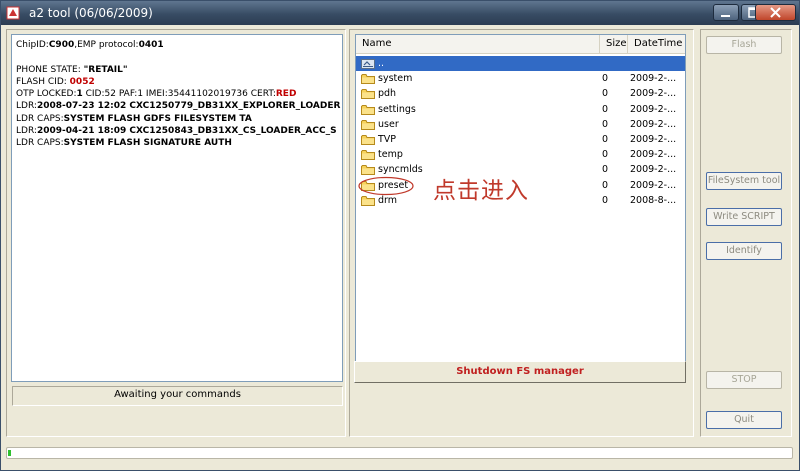 The height and width of the screenshot is (471, 800). What do you see at coordinates (179, 57) in the screenshot?
I see `info-line-empty` at bounding box center [179, 57].